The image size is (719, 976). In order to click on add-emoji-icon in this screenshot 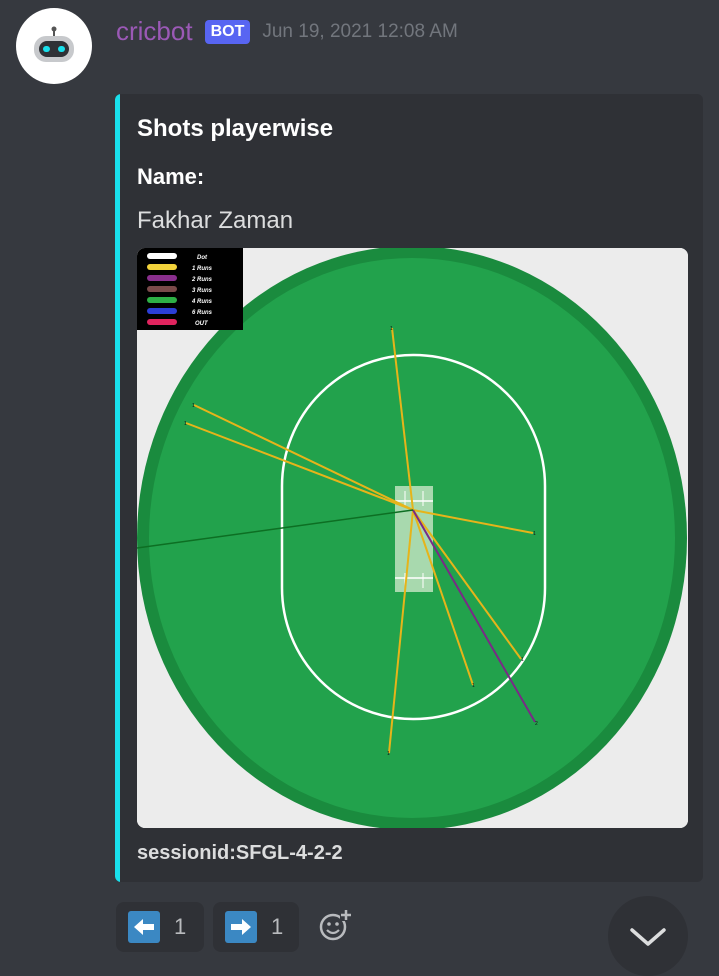, I will do `click(335, 925)`.